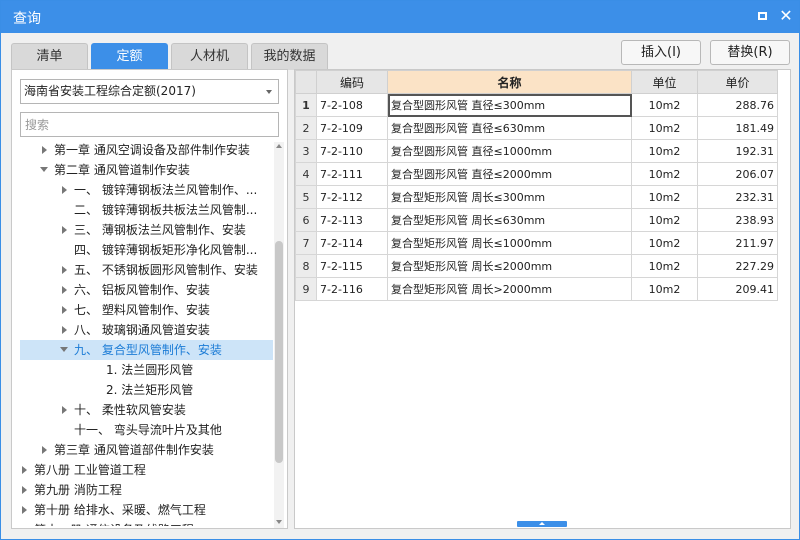 The image size is (800, 540). Describe the element at coordinates (737, 197) in the screenshot. I see `price-cell: 232.31` at that location.